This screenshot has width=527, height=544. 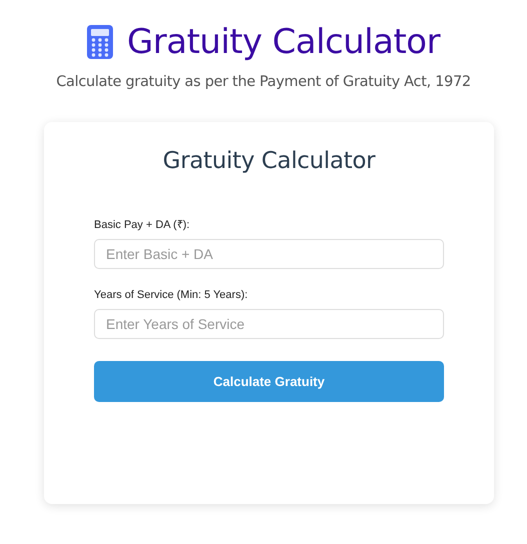 What do you see at coordinates (142, 224) in the screenshot?
I see `field-label: Basic Pay + DA (₹):` at bounding box center [142, 224].